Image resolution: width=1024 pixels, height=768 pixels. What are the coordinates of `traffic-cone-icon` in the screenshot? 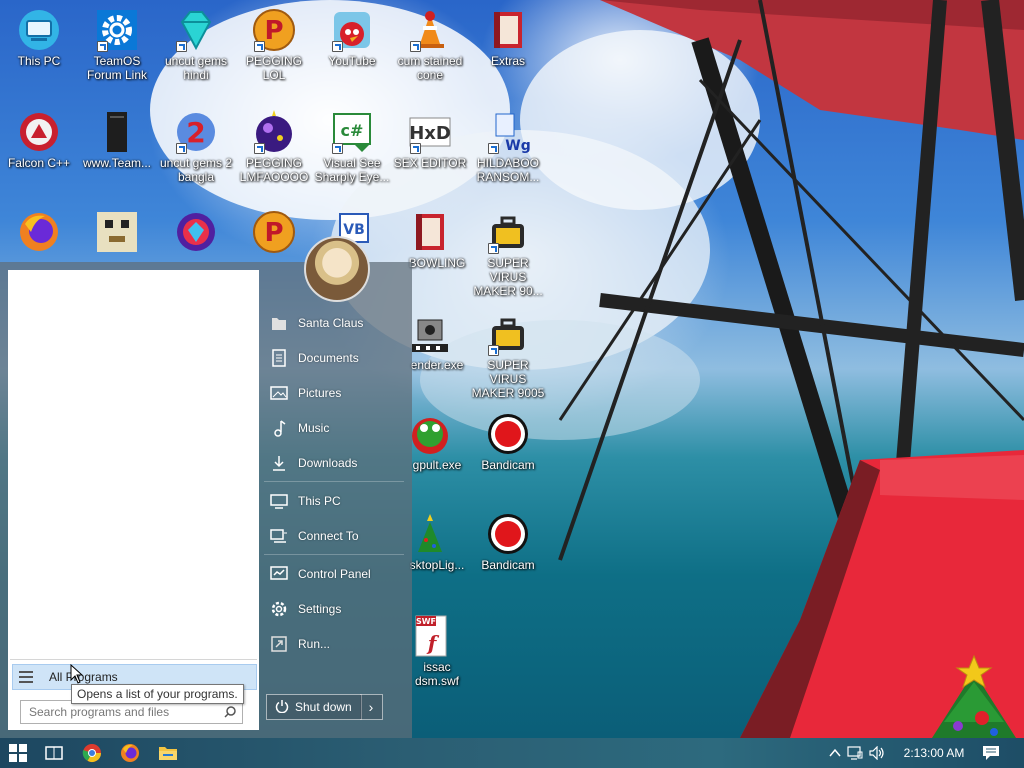 It's located at (430, 30).